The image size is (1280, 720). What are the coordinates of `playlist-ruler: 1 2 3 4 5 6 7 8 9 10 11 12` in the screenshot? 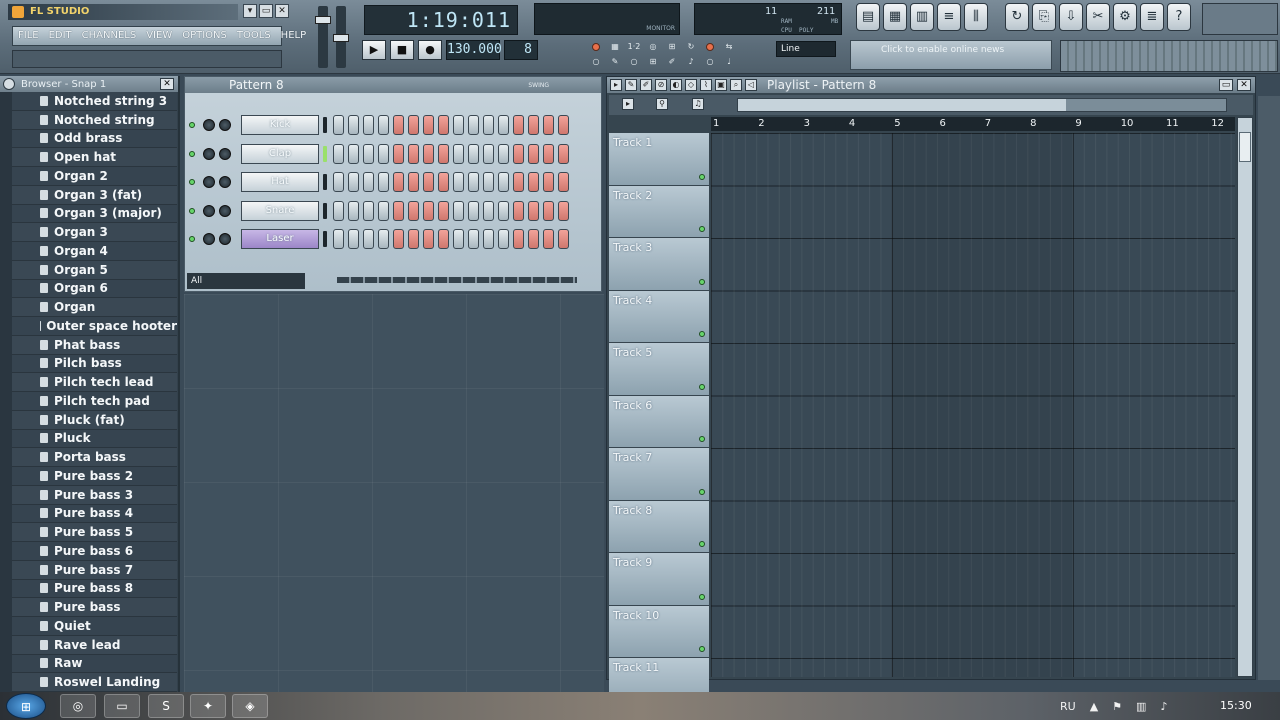 It's located at (973, 124).